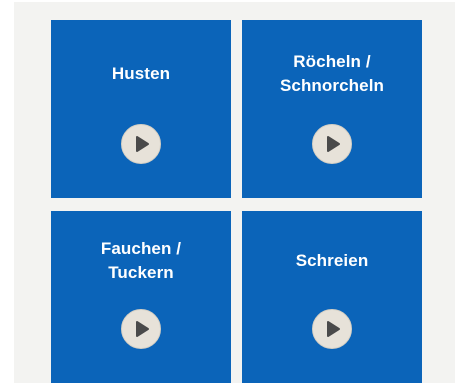 The image size is (462, 383). I want to click on sound-tile-label: Schreien, so click(332, 260).